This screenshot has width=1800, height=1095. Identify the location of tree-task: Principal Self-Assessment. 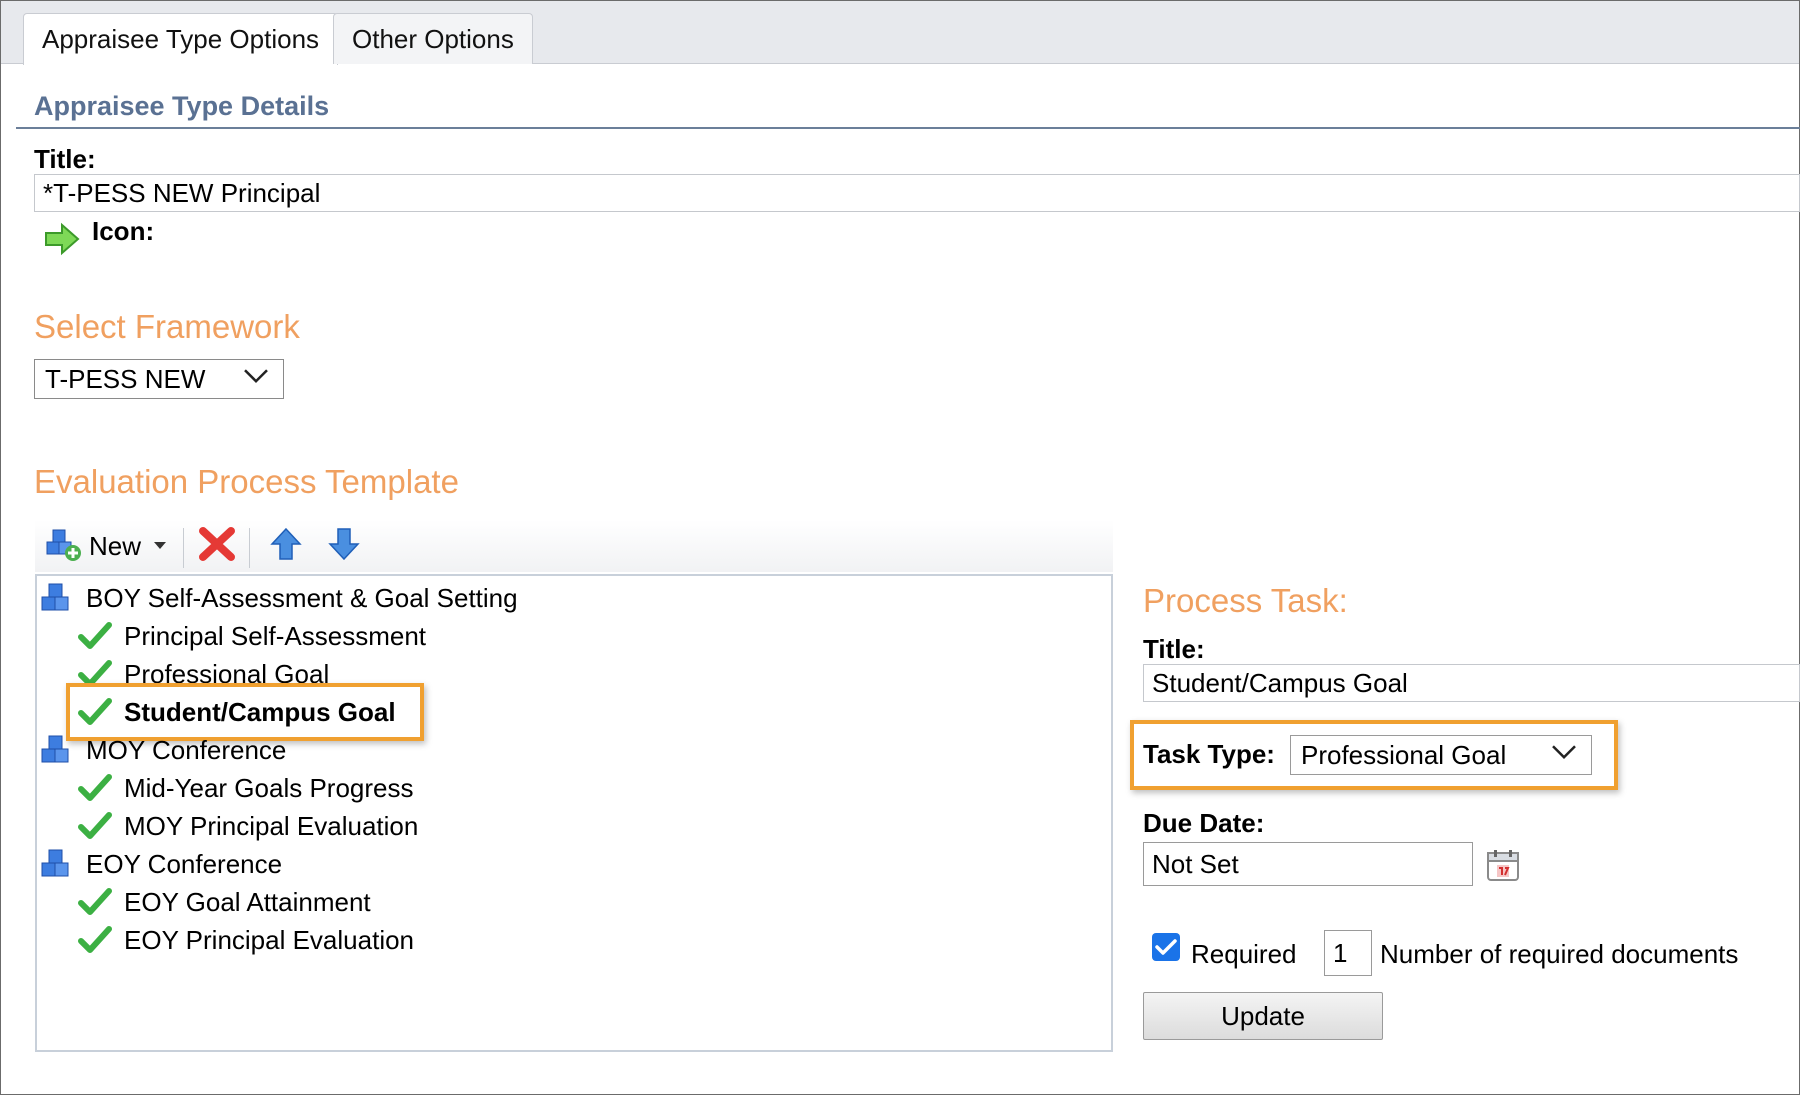
(252, 636).